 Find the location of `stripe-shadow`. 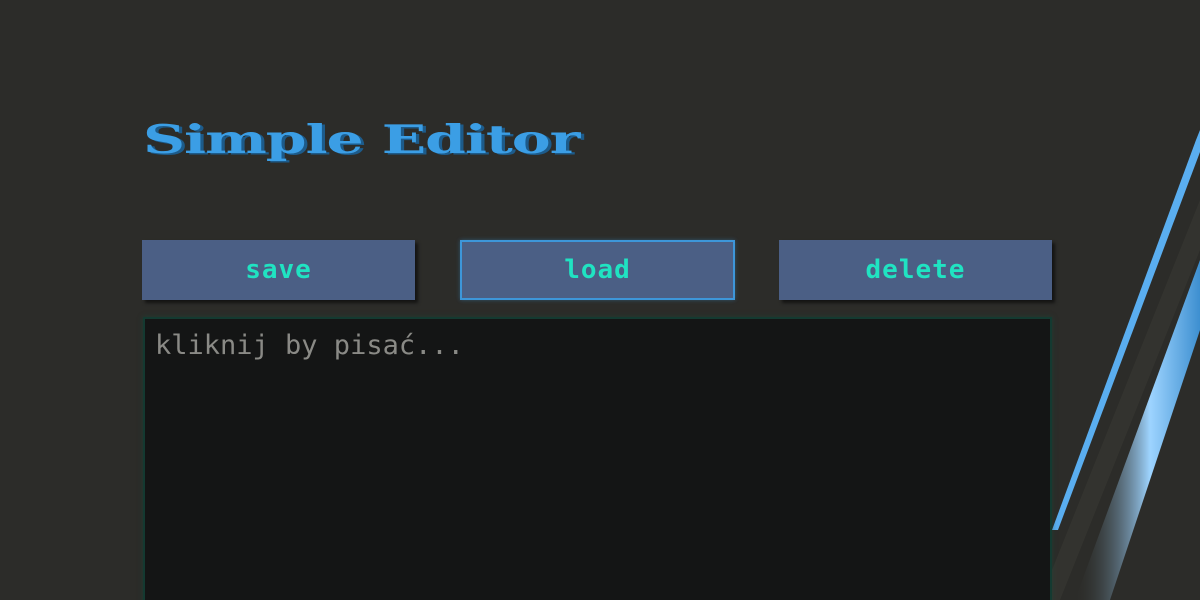

stripe-shadow is located at coordinates (1120, 400).